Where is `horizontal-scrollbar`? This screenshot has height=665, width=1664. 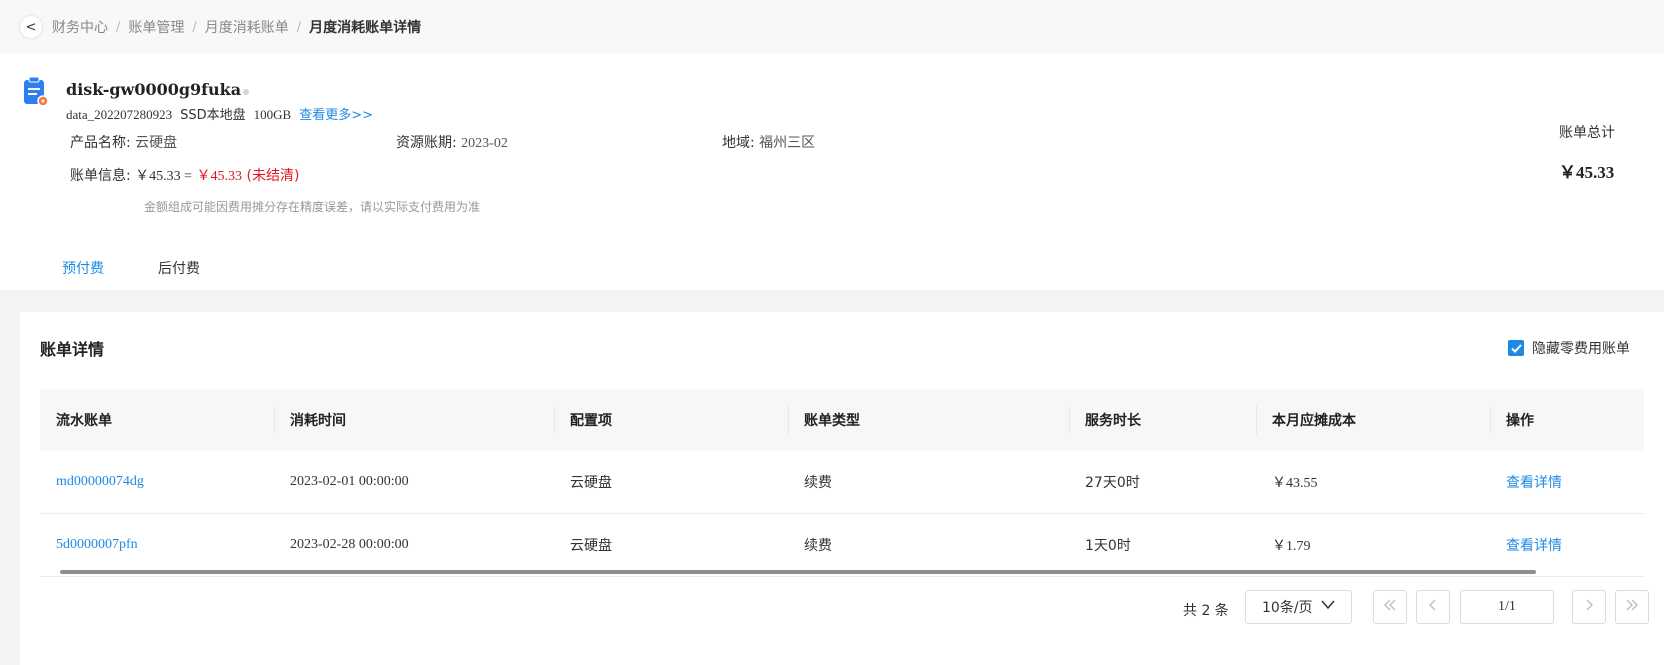 horizontal-scrollbar is located at coordinates (798, 572).